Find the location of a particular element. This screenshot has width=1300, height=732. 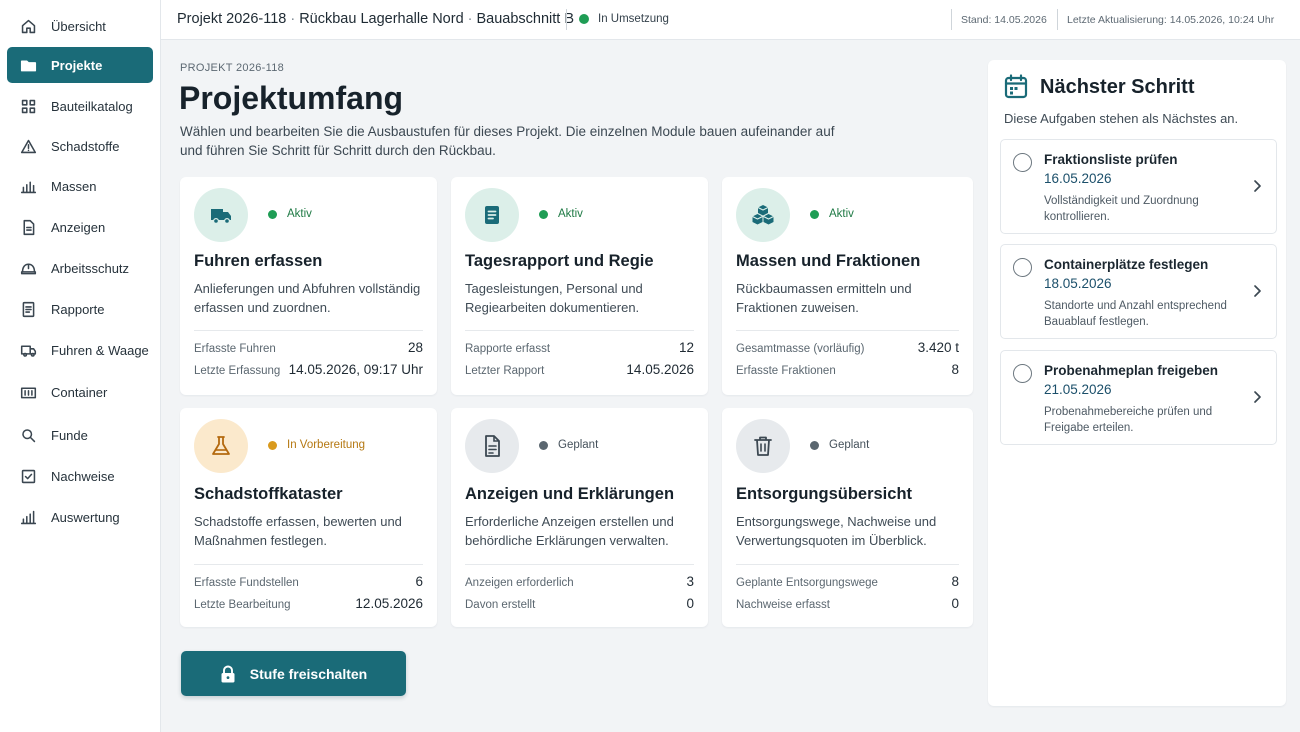

grid-icon is located at coordinates (28, 106).